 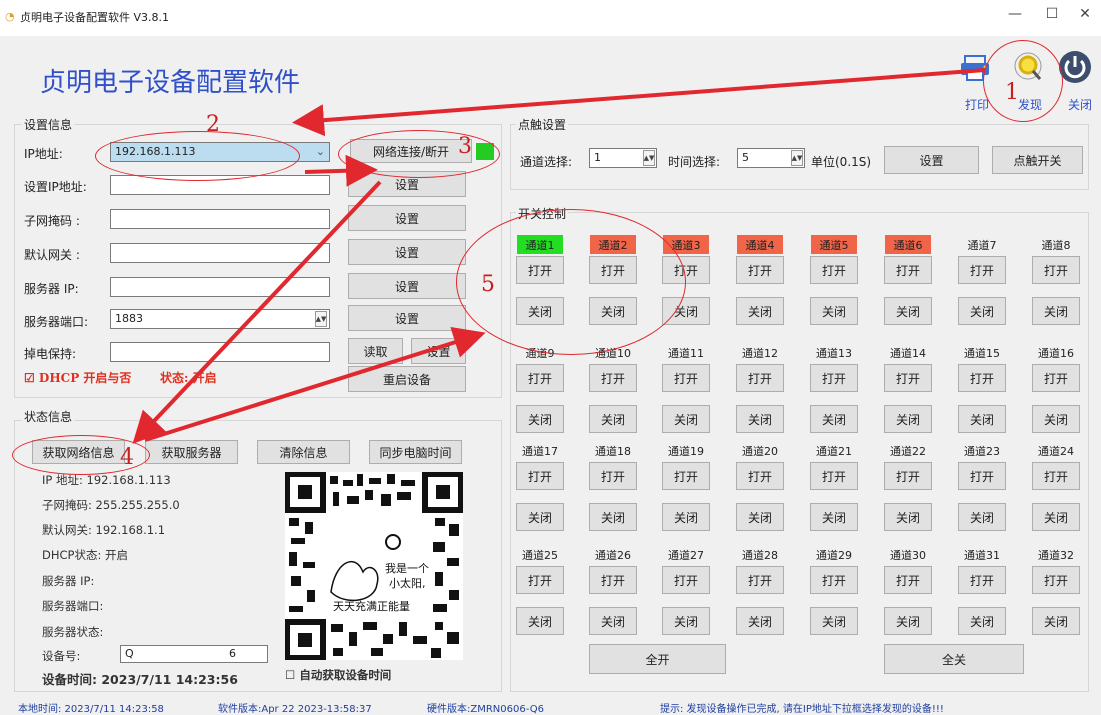 I want to click on open-channel-6-button: 打开, so click(x=908, y=270).